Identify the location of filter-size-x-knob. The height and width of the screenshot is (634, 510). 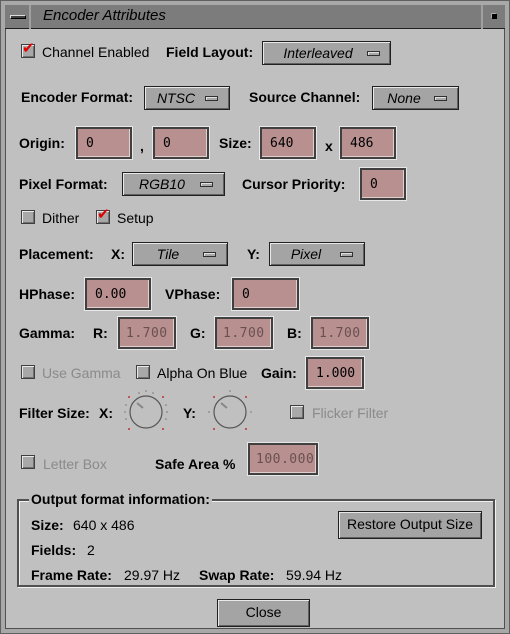
(146, 412).